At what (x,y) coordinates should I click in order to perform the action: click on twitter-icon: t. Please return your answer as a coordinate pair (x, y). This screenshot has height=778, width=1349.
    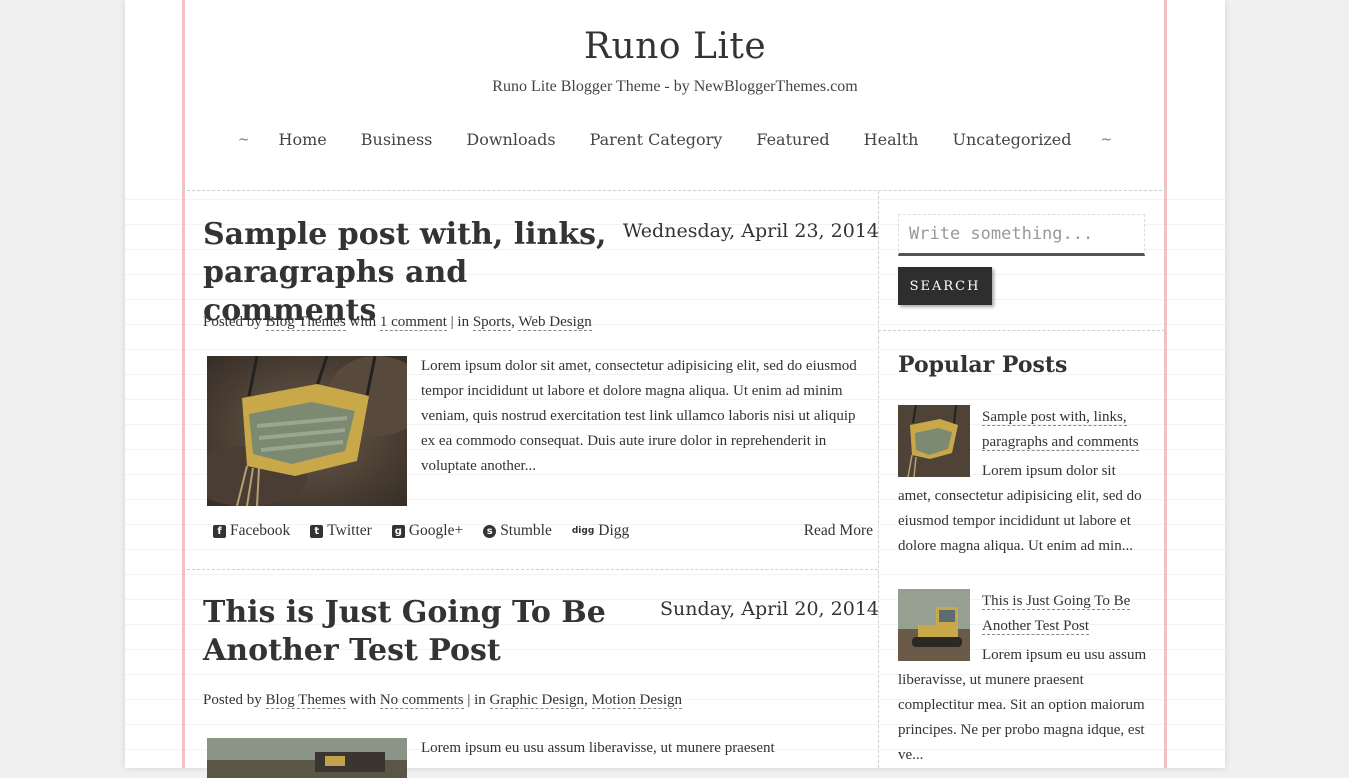
    Looking at the image, I should click on (317, 531).